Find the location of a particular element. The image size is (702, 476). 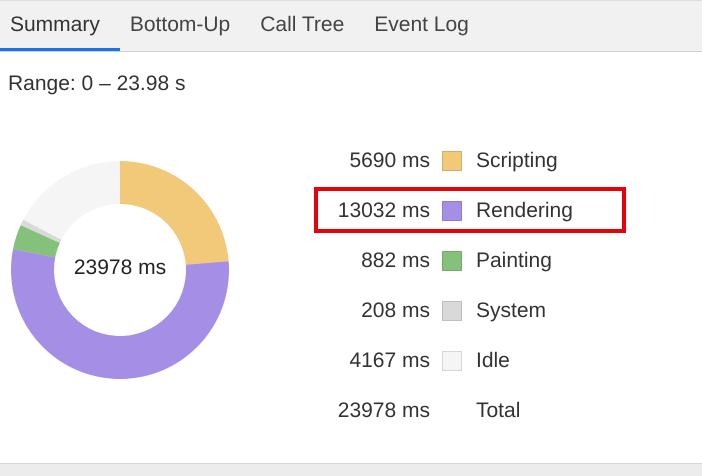

category-label: System is located at coordinates (512, 311).